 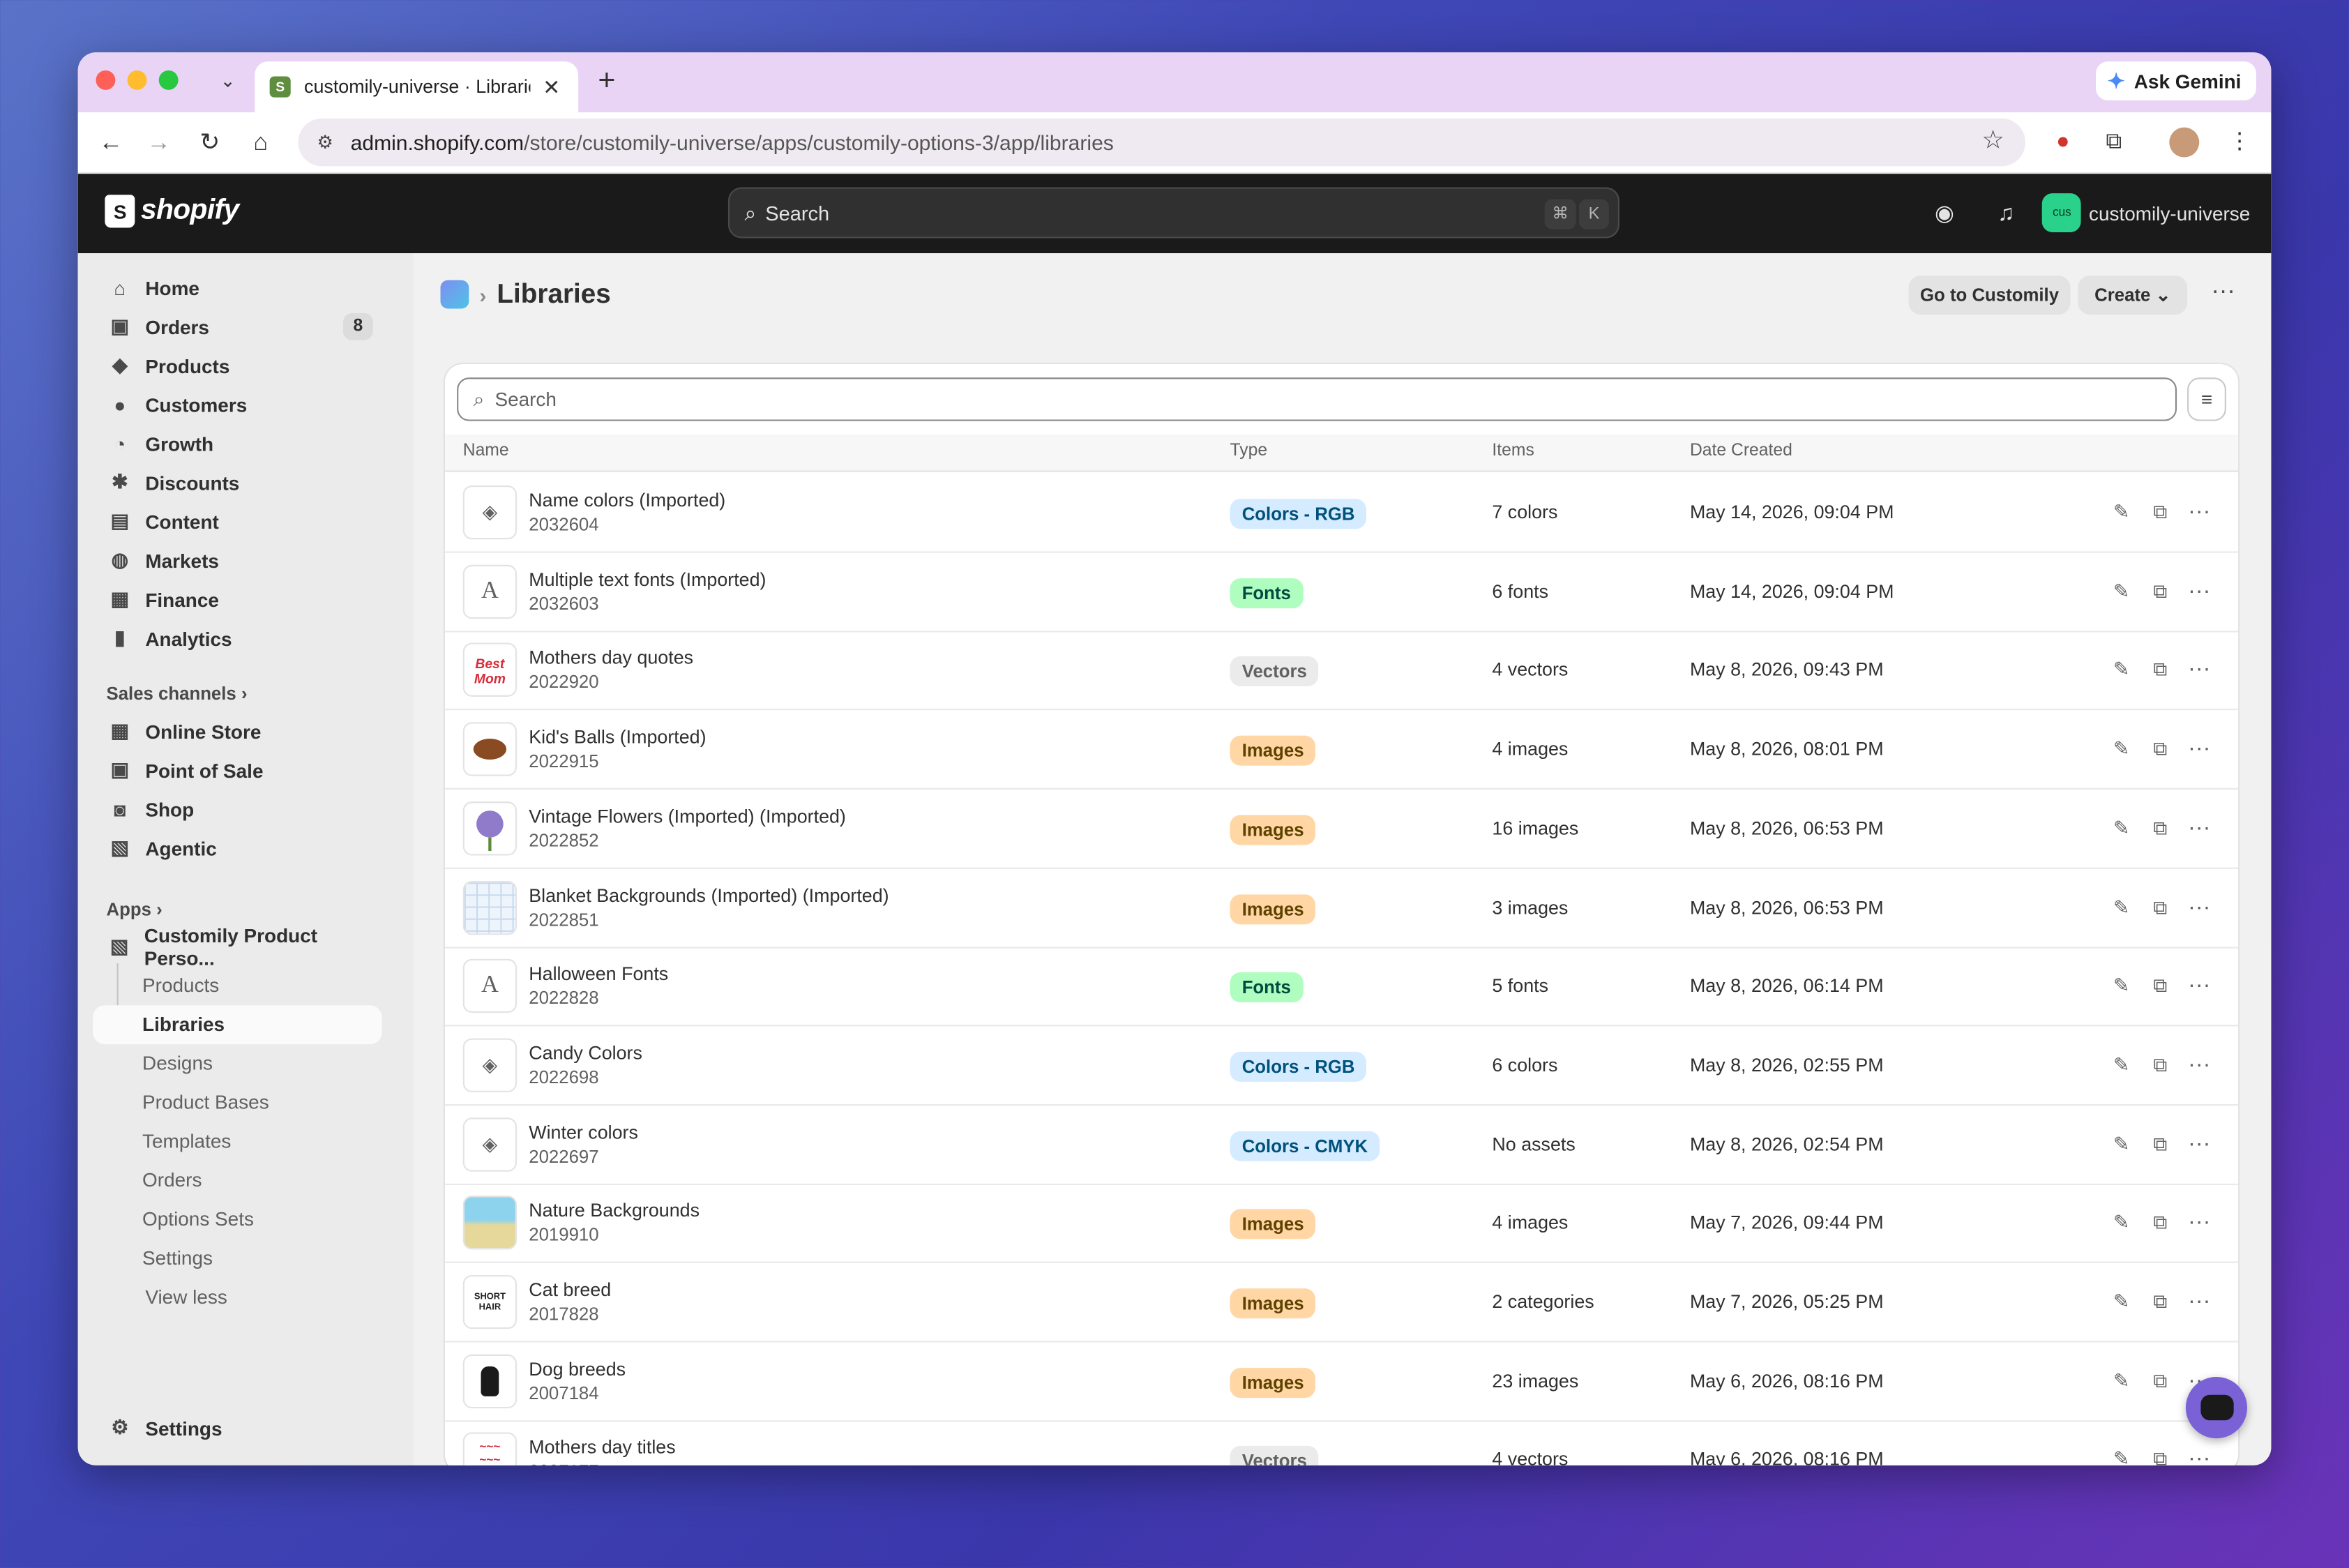 I want to click on app-subitem-libraries: Libraries, so click(x=238, y=1025).